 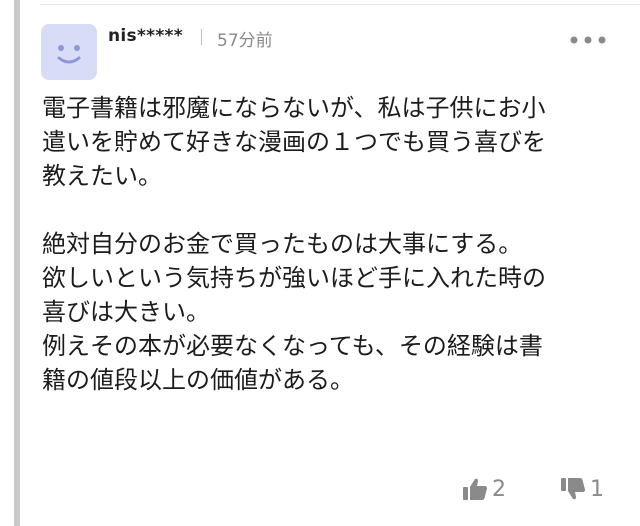 What do you see at coordinates (292, 346) in the screenshot?
I see `comment-line: 例えその本が必要なくなっても、その経験は書` at bounding box center [292, 346].